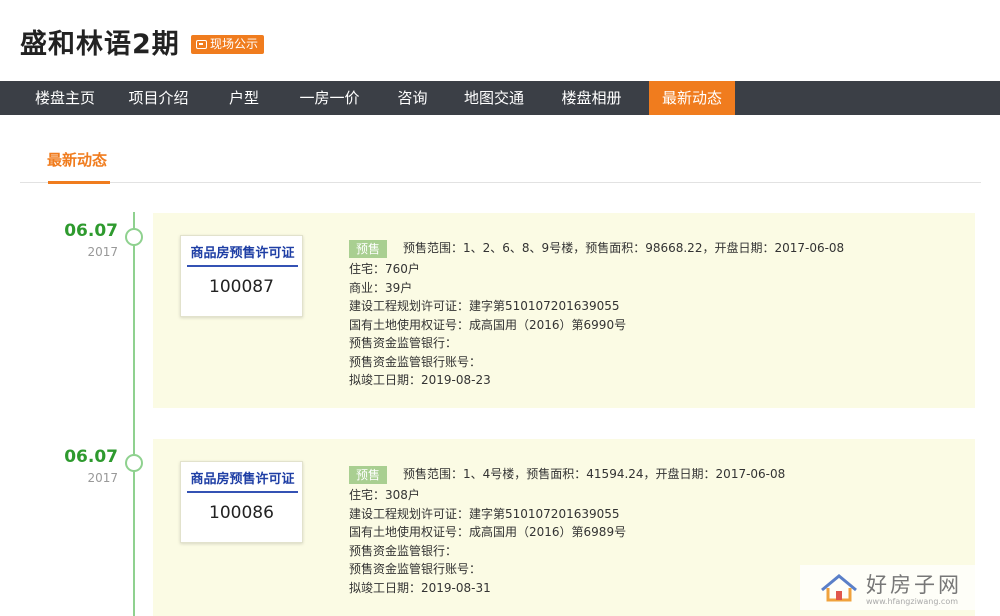 The width and height of the screenshot is (1000, 616). Describe the element at coordinates (79, 182) in the screenshot. I see `active-tab-underline` at that location.